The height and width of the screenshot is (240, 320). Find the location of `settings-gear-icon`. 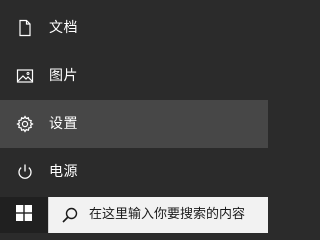

settings-gear-icon is located at coordinates (25, 124).